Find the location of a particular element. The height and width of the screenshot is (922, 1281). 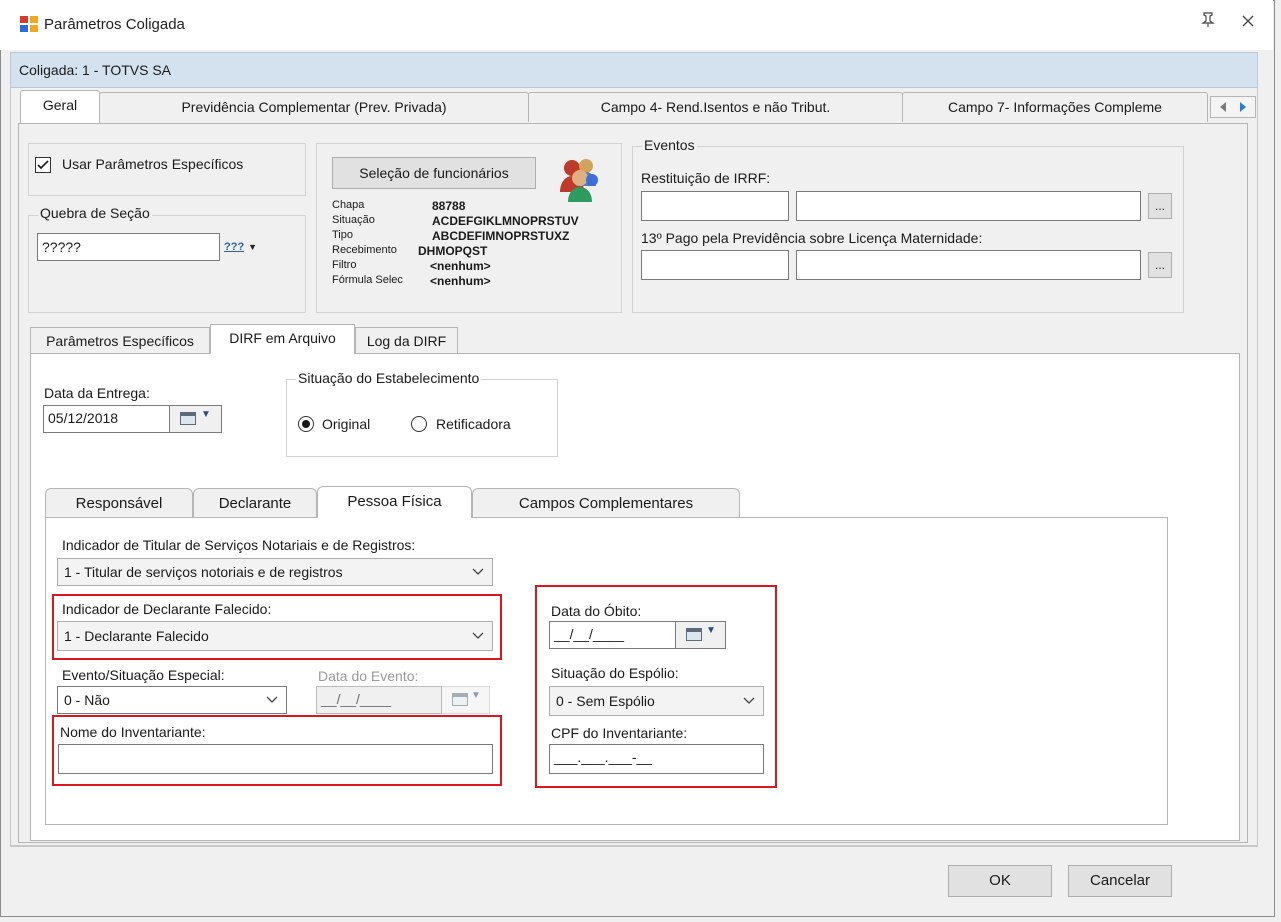

data-obito-label: Data do Óbito: is located at coordinates (596, 611).